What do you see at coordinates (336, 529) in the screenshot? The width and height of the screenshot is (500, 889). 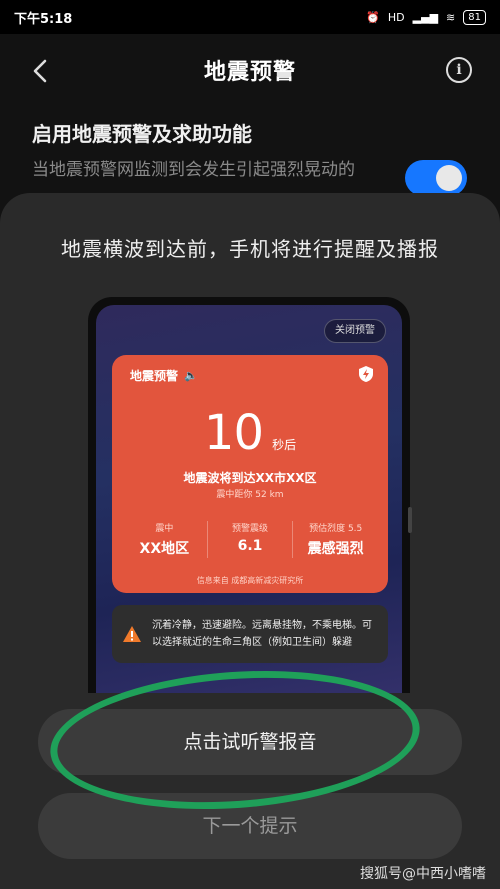 I see `stat-label: 预估烈度 5.5` at bounding box center [336, 529].